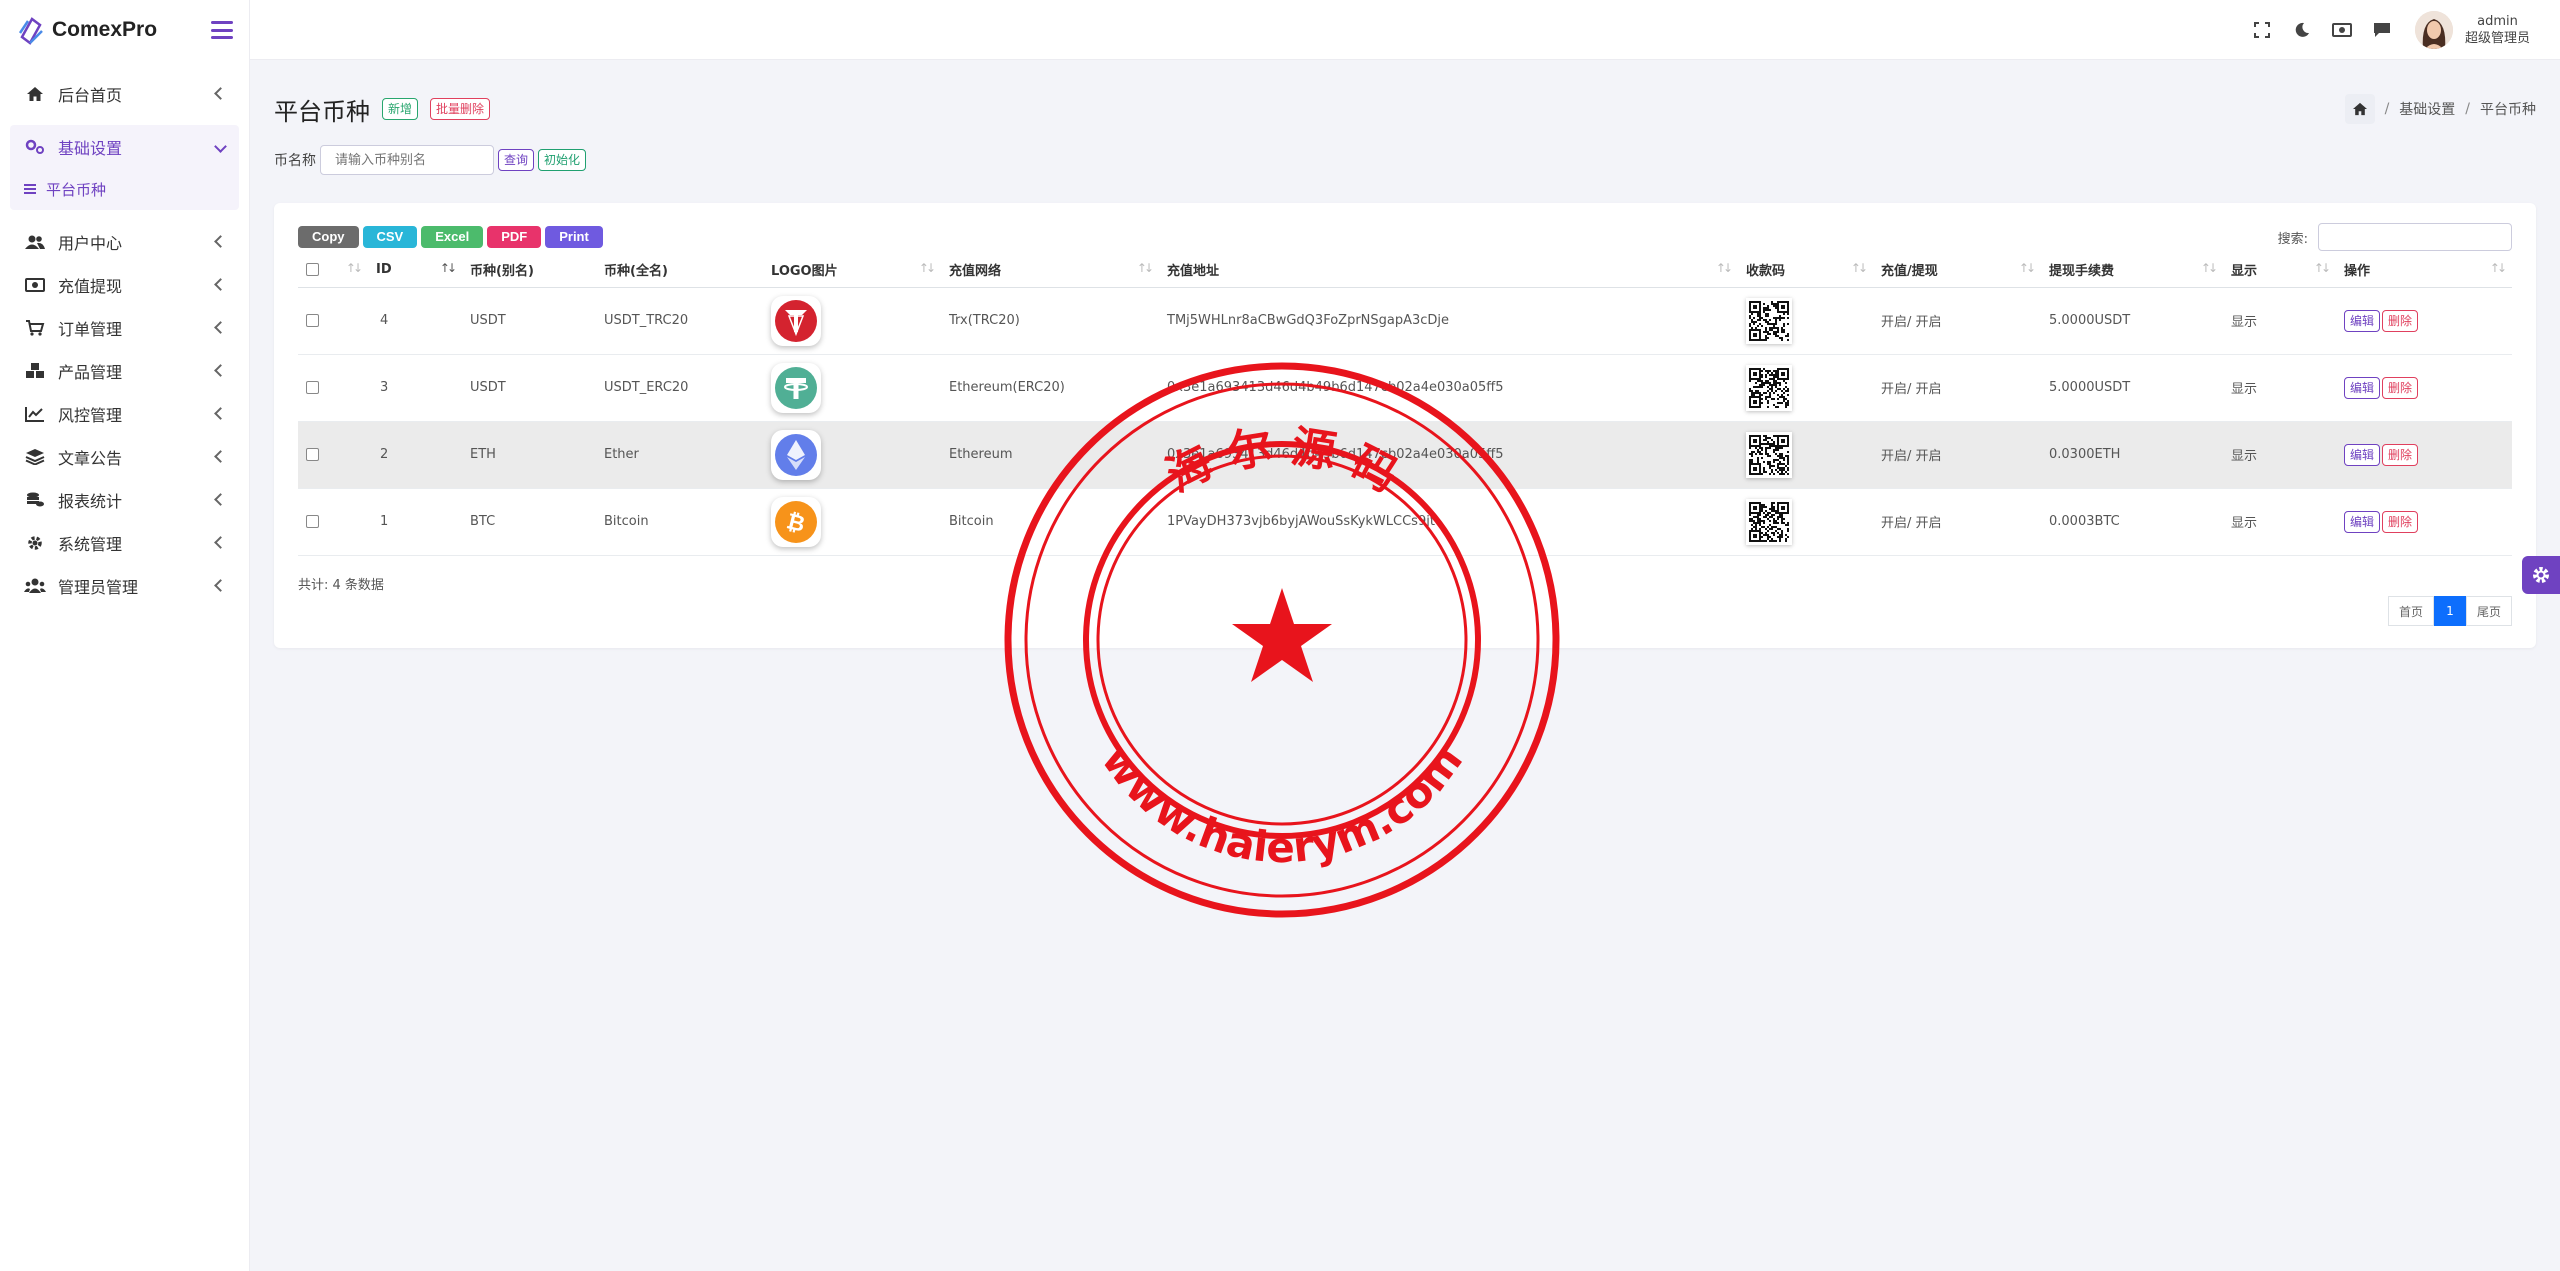  What do you see at coordinates (2382, 30) in the screenshot?
I see `message-icon` at bounding box center [2382, 30].